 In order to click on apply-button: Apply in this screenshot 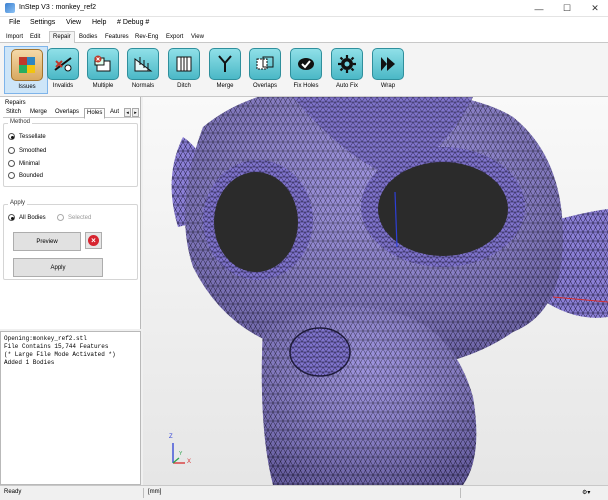, I will do `click(58, 267)`.